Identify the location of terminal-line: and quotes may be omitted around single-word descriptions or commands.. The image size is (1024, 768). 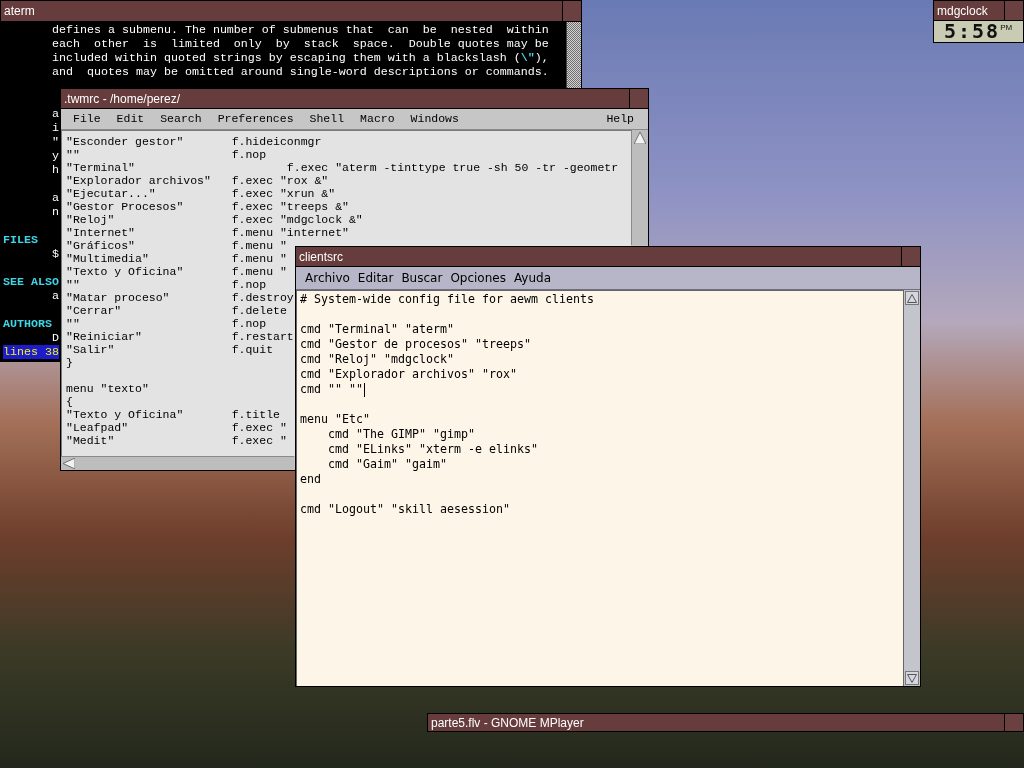
(300, 72).